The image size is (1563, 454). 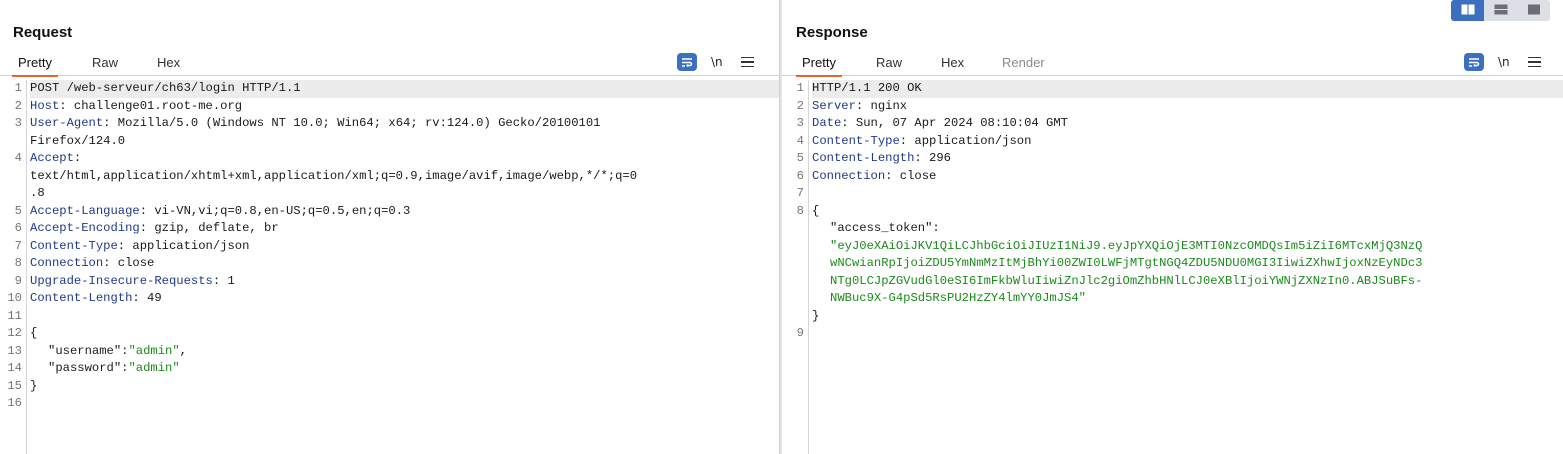 What do you see at coordinates (800, 105) in the screenshot?
I see `line-number: 2` at bounding box center [800, 105].